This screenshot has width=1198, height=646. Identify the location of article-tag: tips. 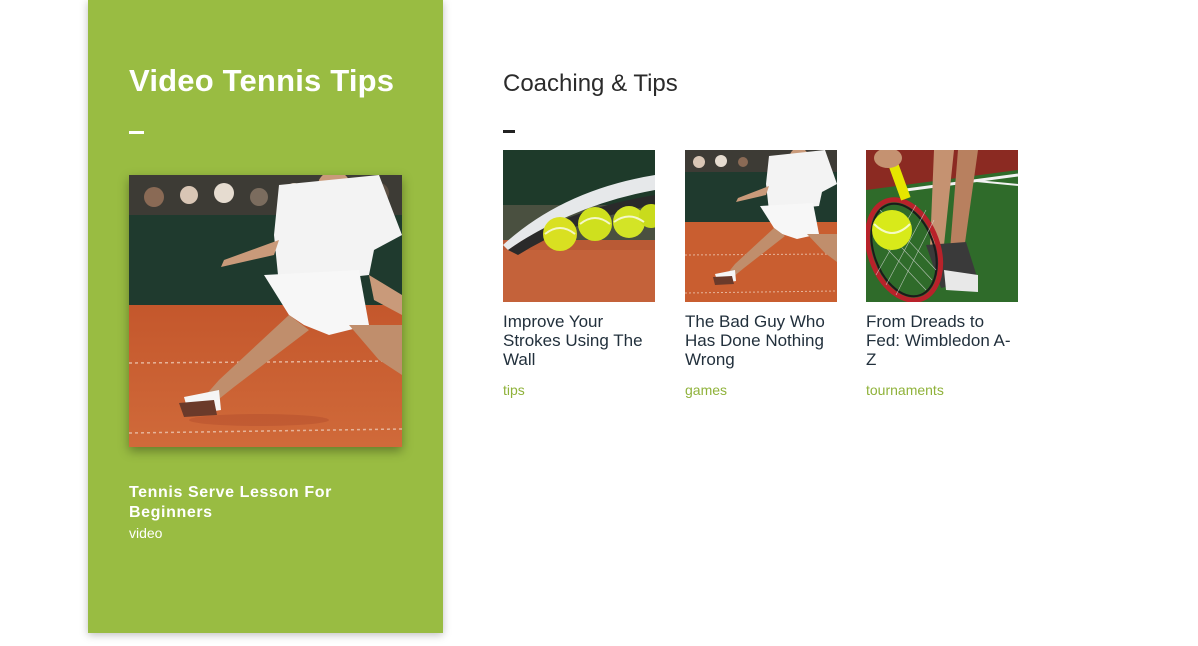
(579, 390).